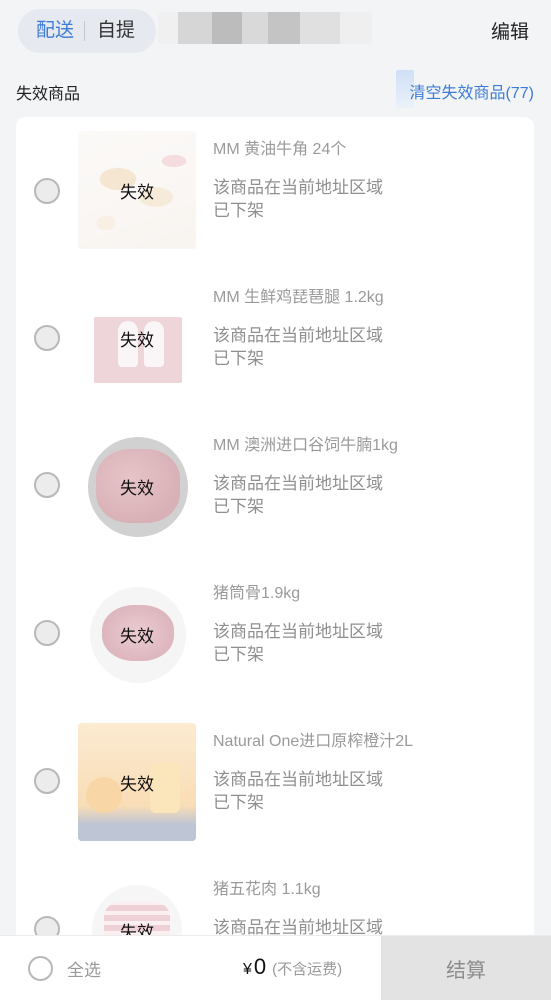 The height and width of the screenshot is (1000, 551). What do you see at coordinates (313, 741) in the screenshot?
I see `item-name: Natural One进口原榨橙汁2L` at bounding box center [313, 741].